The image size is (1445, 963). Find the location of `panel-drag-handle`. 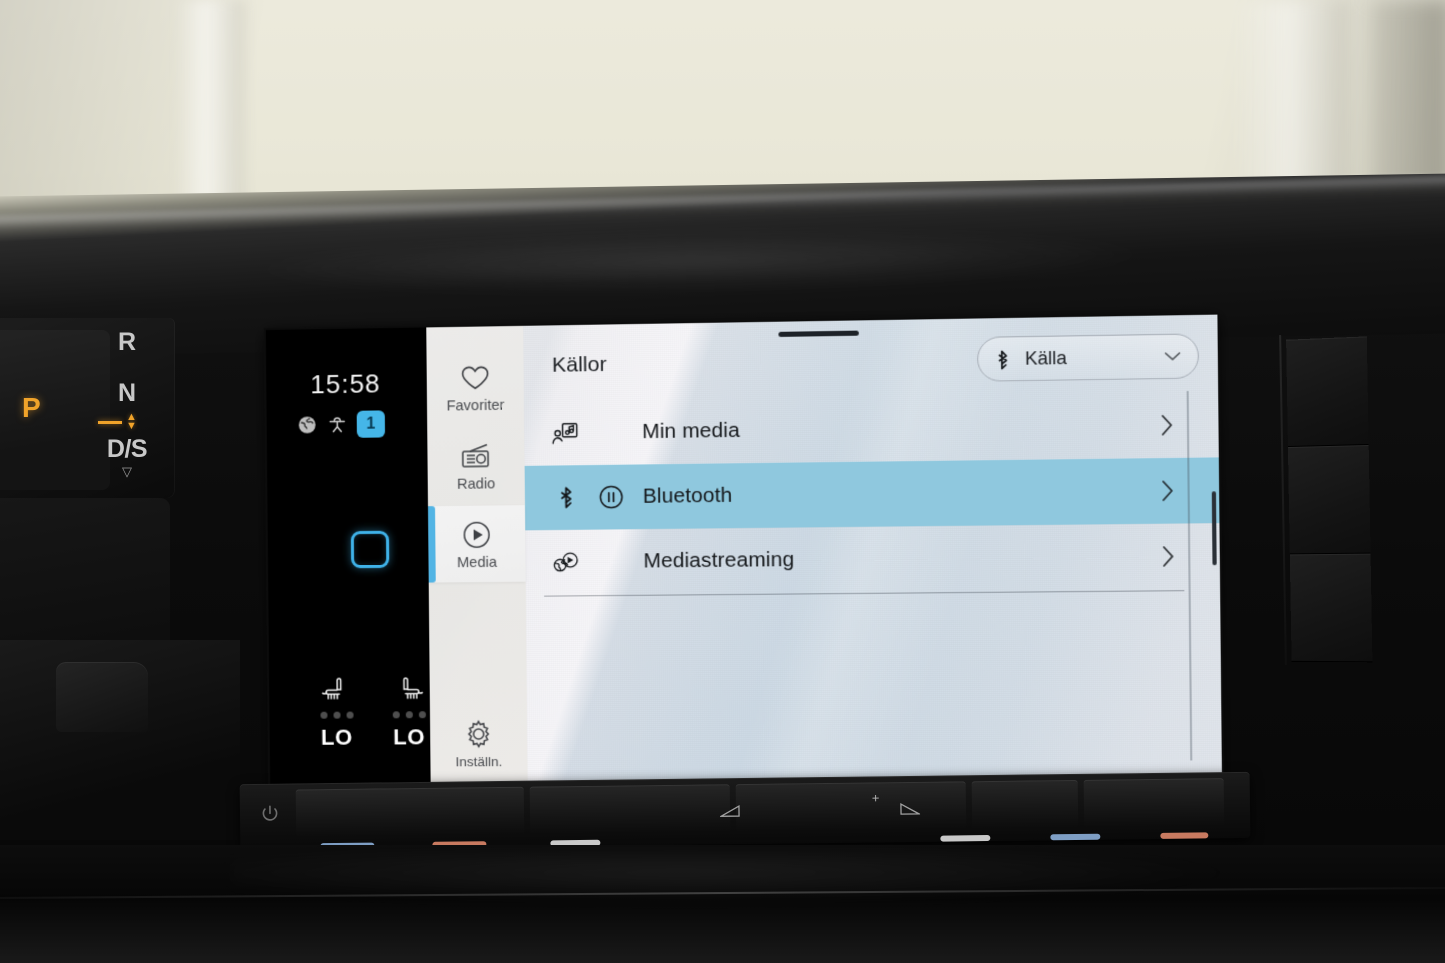

panel-drag-handle is located at coordinates (818, 333).